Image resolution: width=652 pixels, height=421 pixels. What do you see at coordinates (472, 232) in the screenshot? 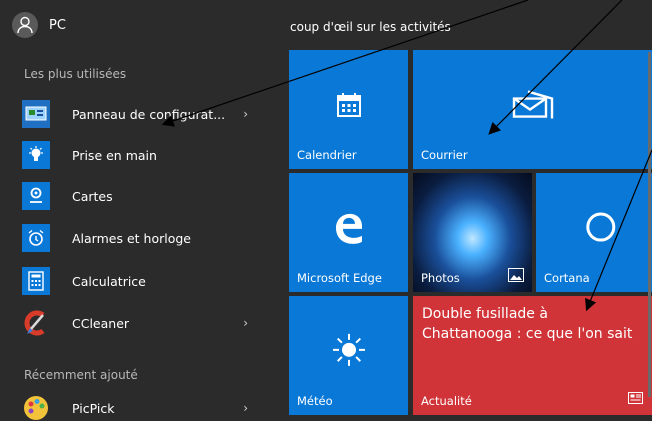
I see `tile-photos: Photos` at bounding box center [472, 232].